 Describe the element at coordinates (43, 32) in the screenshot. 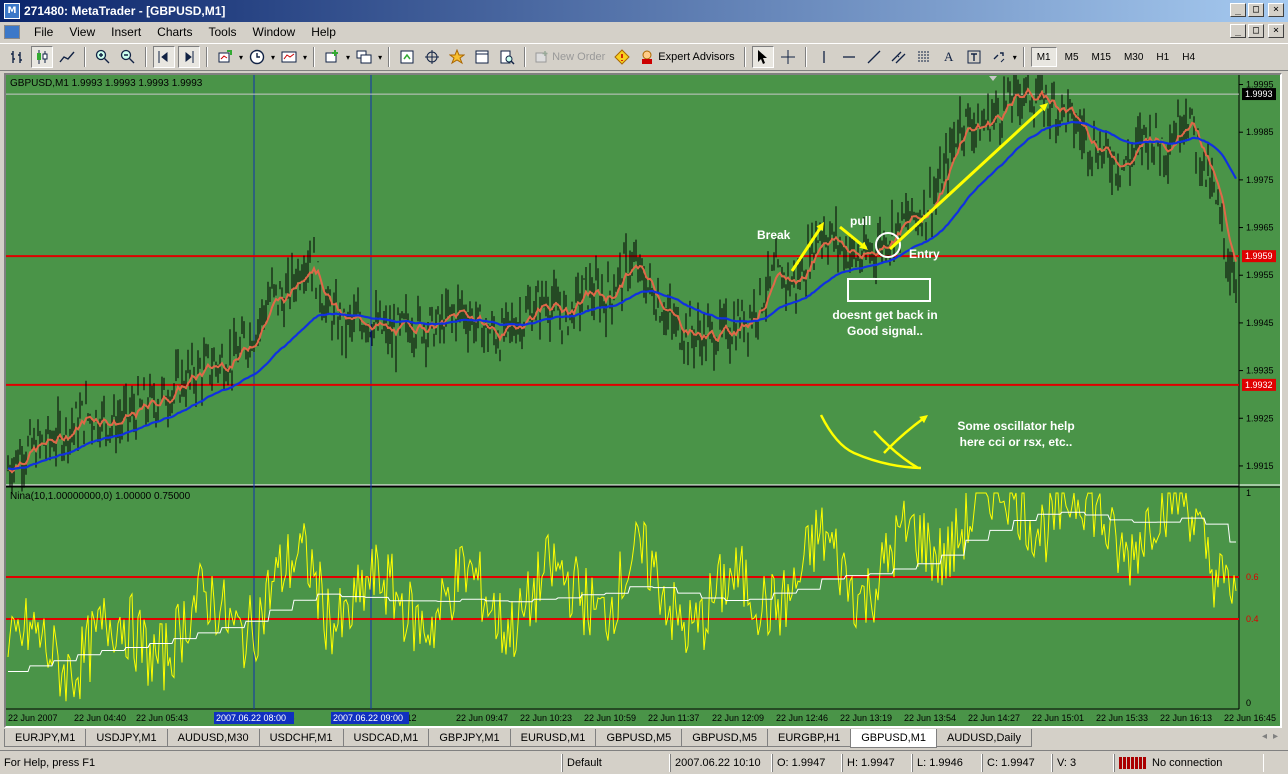

I see `menu-file: File` at that location.